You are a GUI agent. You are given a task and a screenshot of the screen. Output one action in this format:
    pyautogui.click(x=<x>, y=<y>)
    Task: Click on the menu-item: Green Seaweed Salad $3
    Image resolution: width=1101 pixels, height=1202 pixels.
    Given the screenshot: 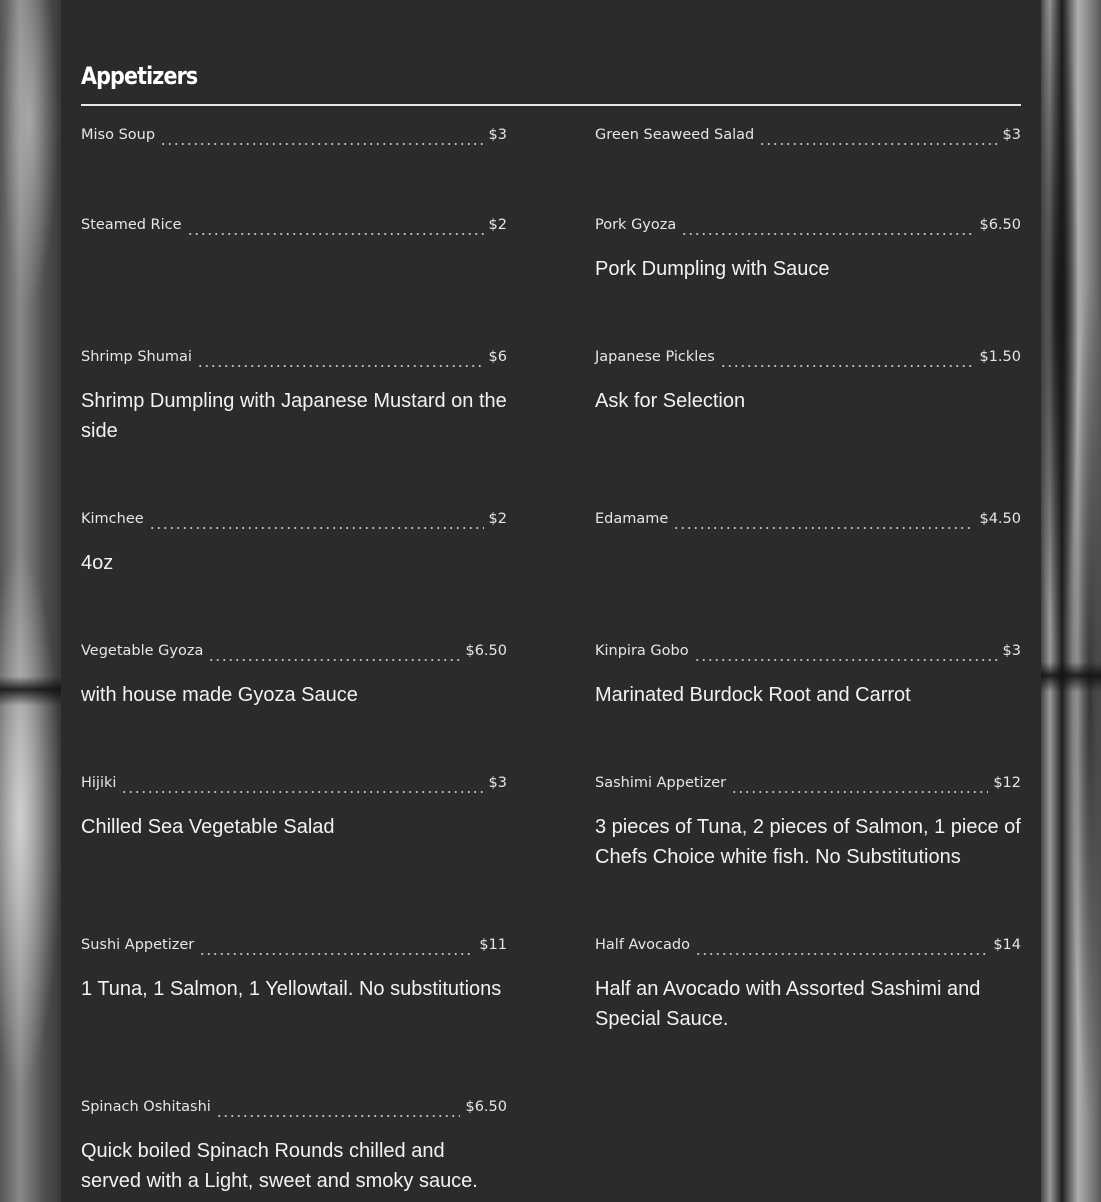 What is the action you would take?
    pyautogui.click(x=808, y=138)
    